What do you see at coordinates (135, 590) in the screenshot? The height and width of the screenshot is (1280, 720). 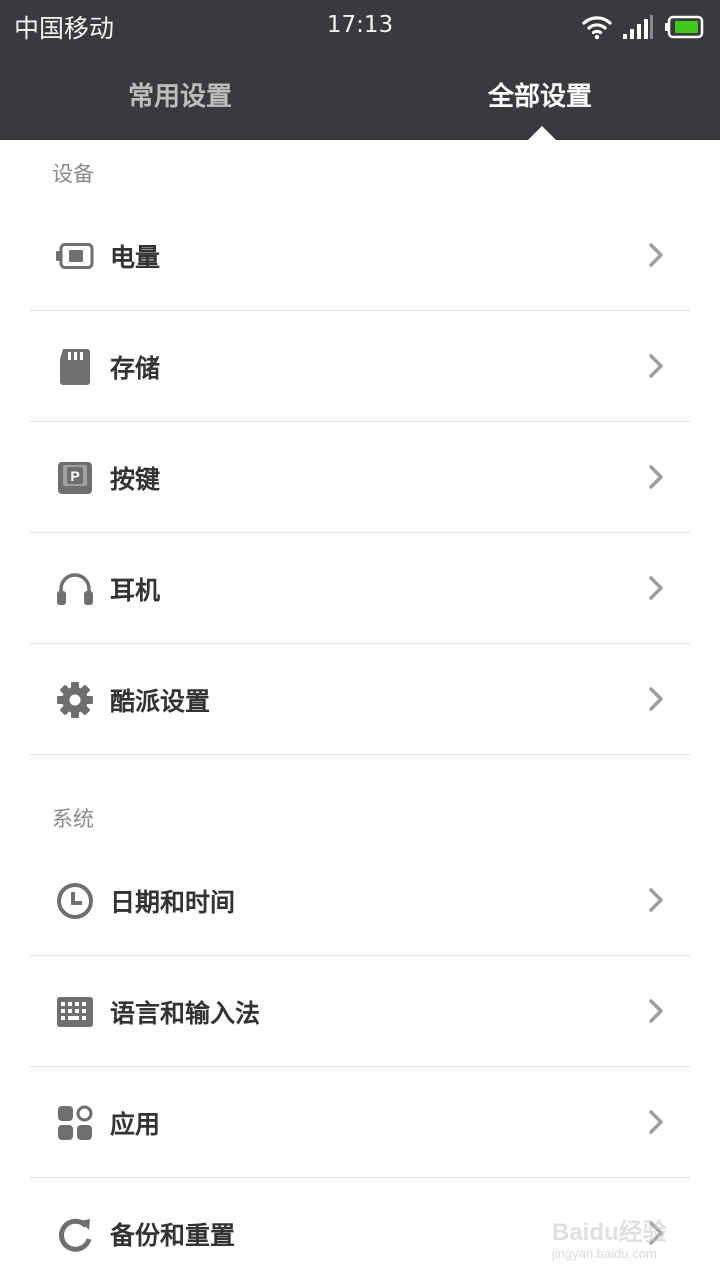 I see `settings-item-label: 耳机` at bounding box center [135, 590].